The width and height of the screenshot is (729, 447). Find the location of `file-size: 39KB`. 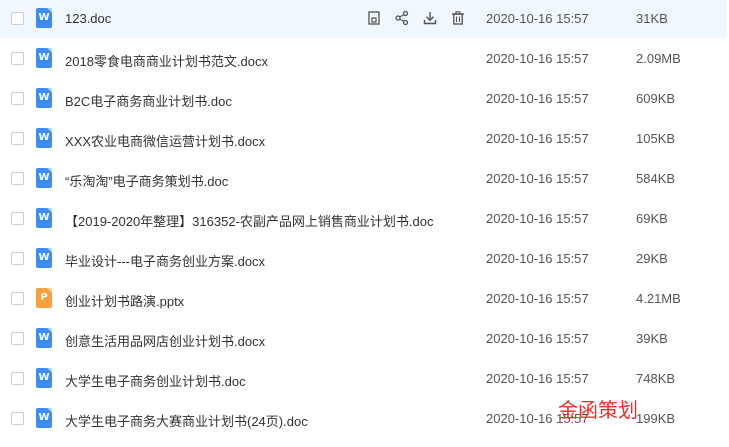

file-size: 39KB is located at coordinates (652, 338).